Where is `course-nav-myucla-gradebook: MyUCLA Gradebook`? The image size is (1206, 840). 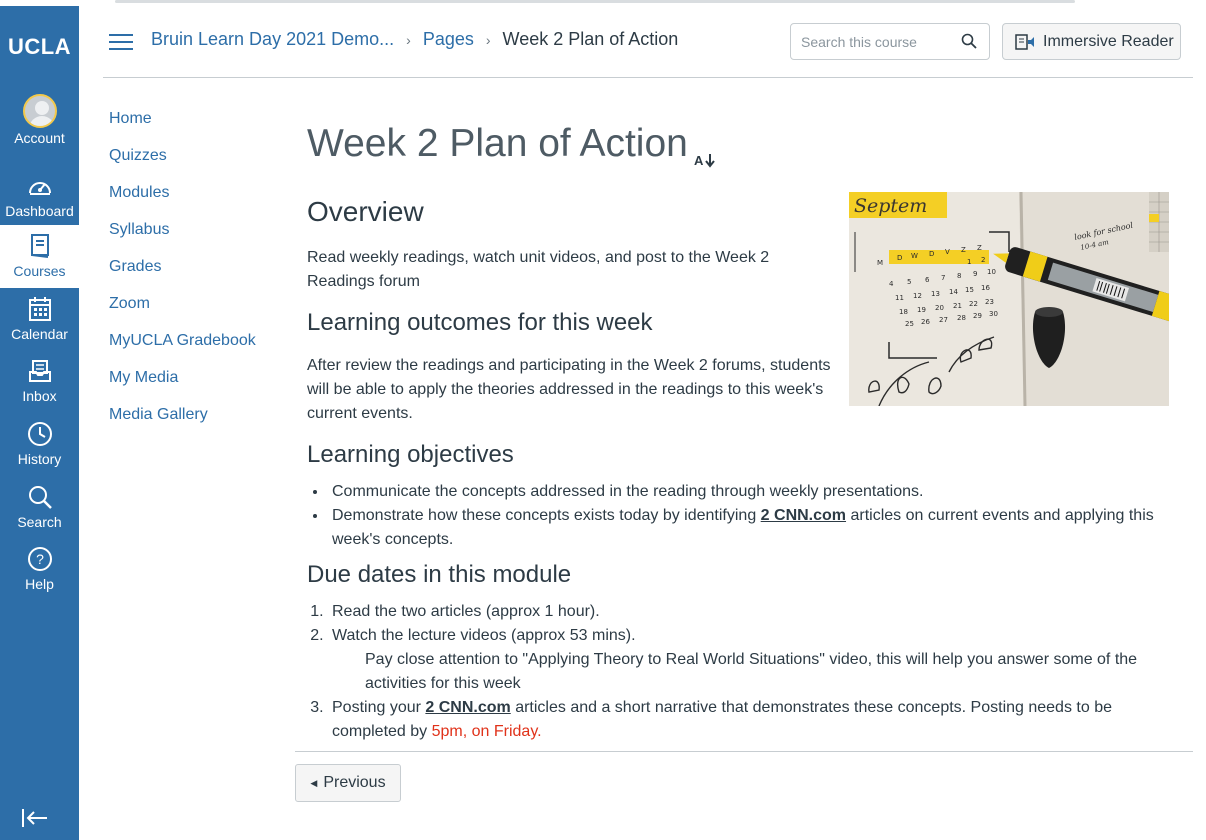 course-nav-myucla-gradebook: MyUCLA Gradebook is located at coordinates (182, 348).